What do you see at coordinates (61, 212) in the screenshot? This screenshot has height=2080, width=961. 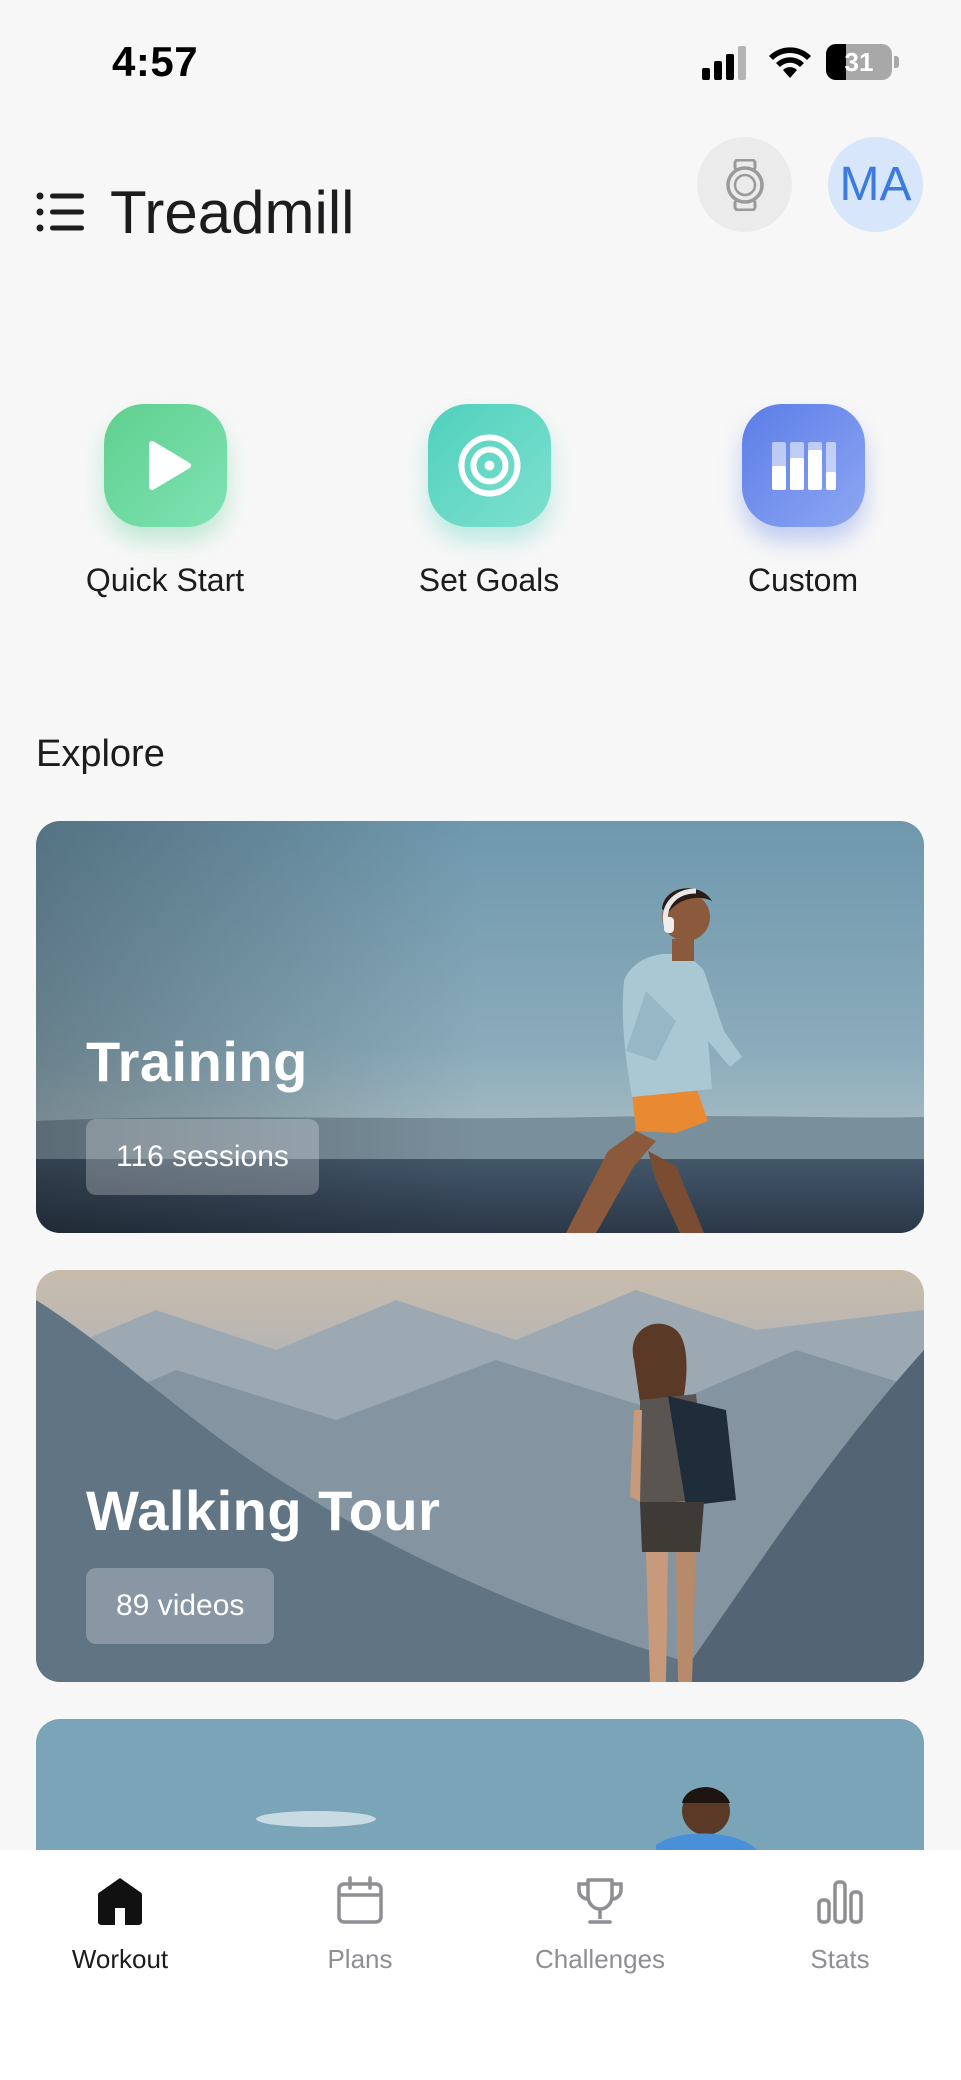 I see `list-menu-icon` at bounding box center [61, 212].